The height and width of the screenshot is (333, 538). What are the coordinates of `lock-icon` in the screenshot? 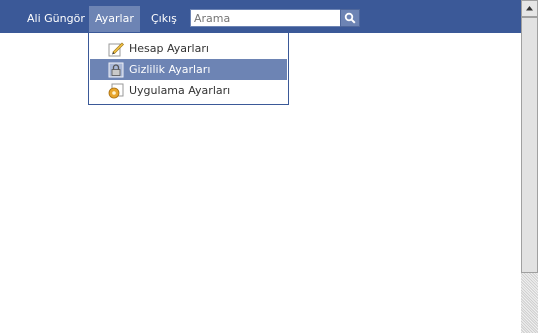 It's located at (116, 69).